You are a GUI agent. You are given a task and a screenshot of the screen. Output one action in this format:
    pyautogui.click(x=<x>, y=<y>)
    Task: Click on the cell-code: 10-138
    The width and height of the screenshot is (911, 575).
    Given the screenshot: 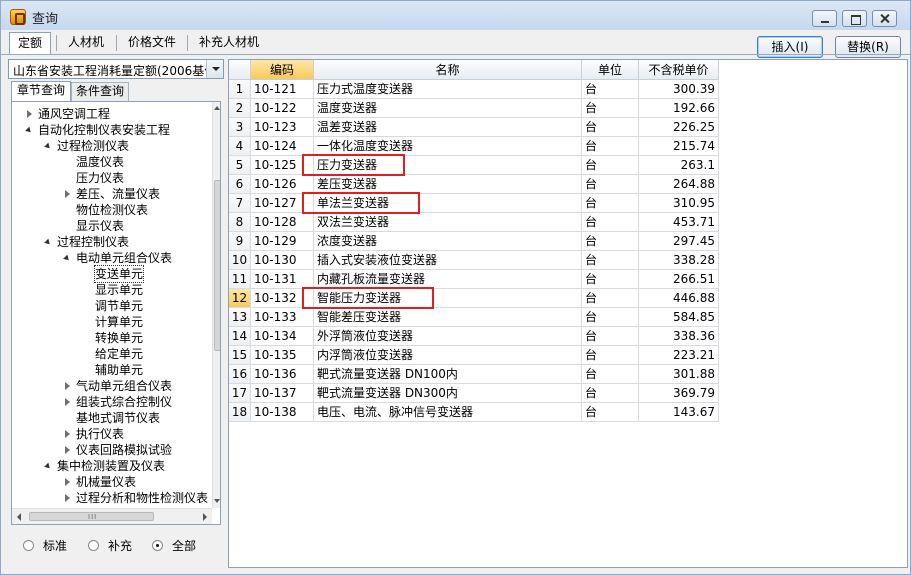 What is the action you would take?
    pyautogui.click(x=282, y=412)
    